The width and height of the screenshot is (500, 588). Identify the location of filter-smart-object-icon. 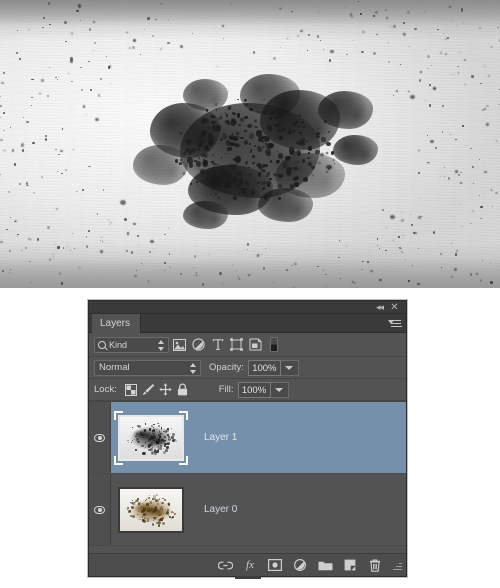
(255, 344).